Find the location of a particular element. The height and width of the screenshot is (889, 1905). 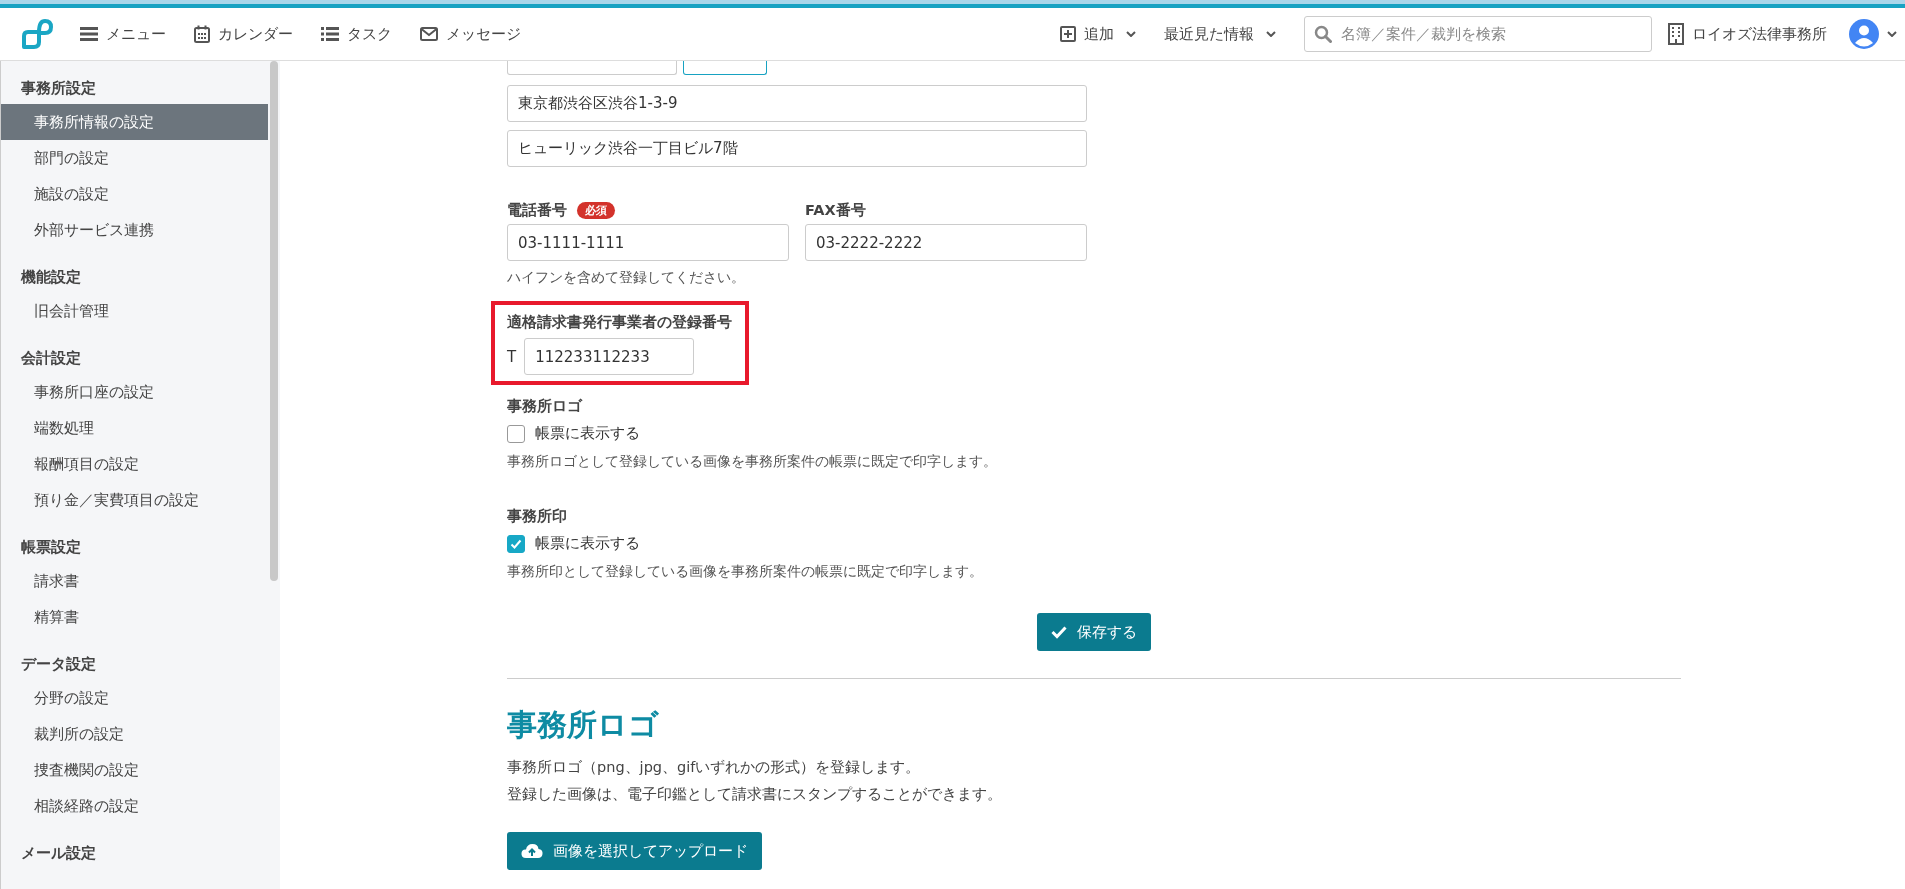

recent-menu: 最近見た情報 is located at coordinates (1220, 34).